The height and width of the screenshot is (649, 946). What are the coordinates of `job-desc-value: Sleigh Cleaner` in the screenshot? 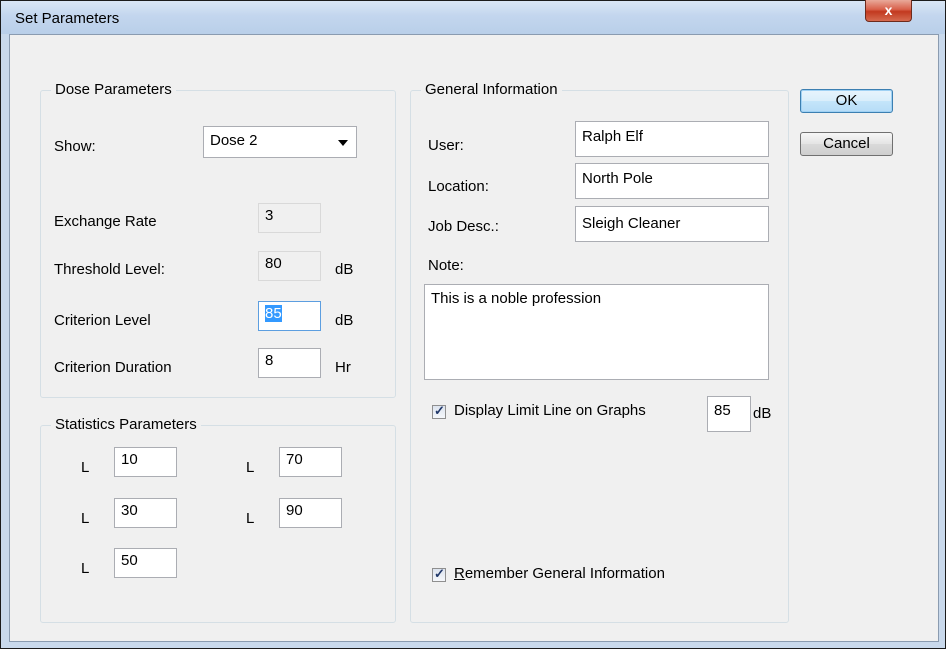 It's located at (631, 223).